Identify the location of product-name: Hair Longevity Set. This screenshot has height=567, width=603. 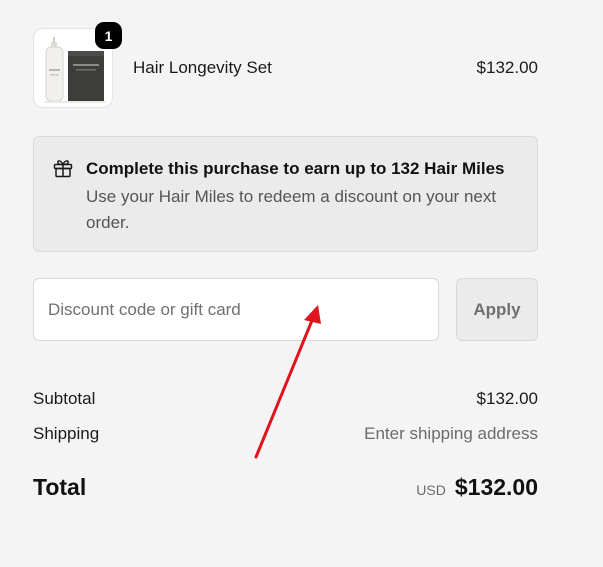
(202, 67).